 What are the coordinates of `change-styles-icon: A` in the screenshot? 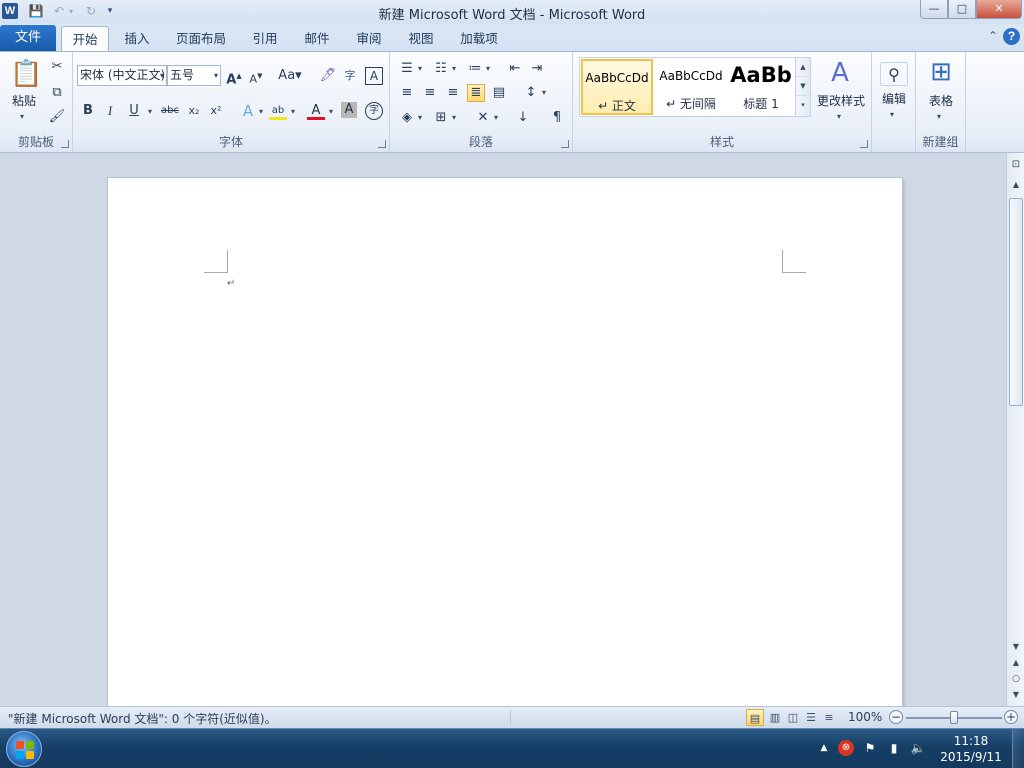 It's located at (840, 73).